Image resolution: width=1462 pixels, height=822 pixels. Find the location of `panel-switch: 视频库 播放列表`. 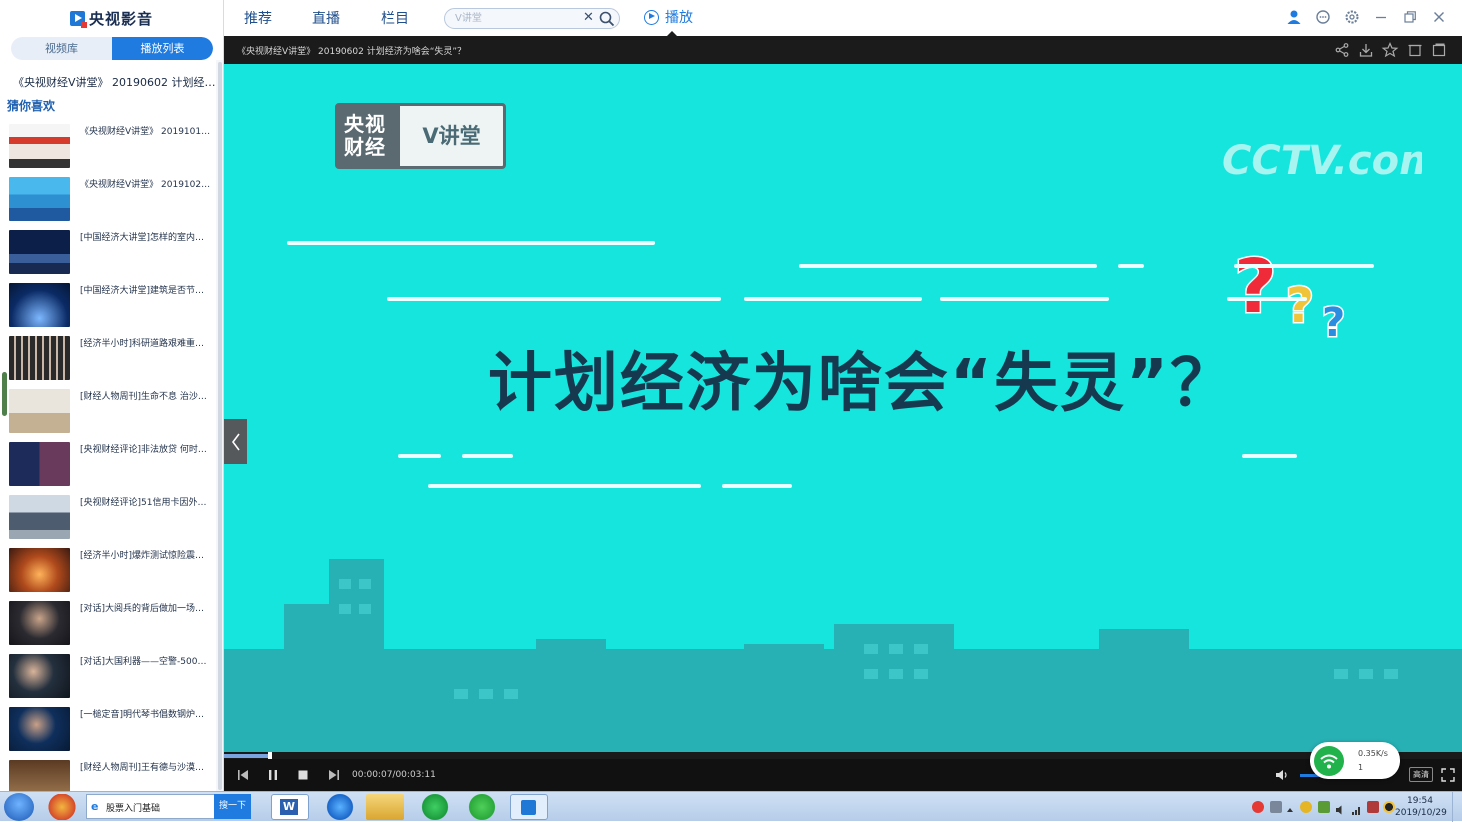

panel-switch: 视频库 播放列表 is located at coordinates (112, 48).